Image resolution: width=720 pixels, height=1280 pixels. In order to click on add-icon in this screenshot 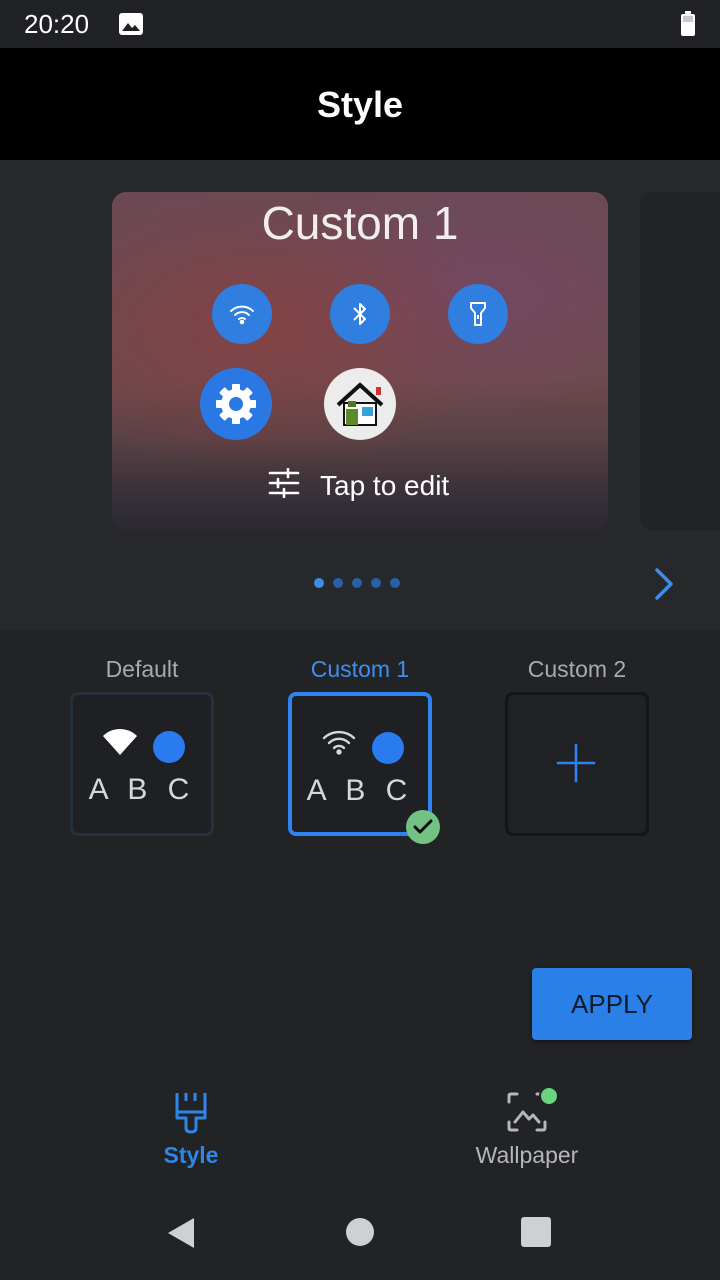, I will do `click(576, 765)`.